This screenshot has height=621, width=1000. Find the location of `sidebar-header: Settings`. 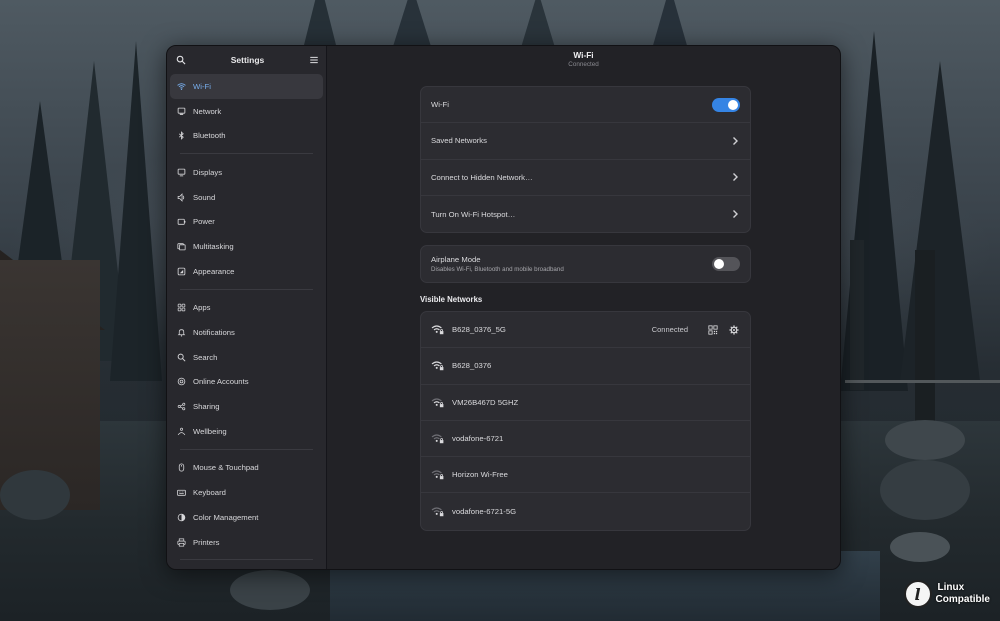

sidebar-header: Settings is located at coordinates (246, 59).